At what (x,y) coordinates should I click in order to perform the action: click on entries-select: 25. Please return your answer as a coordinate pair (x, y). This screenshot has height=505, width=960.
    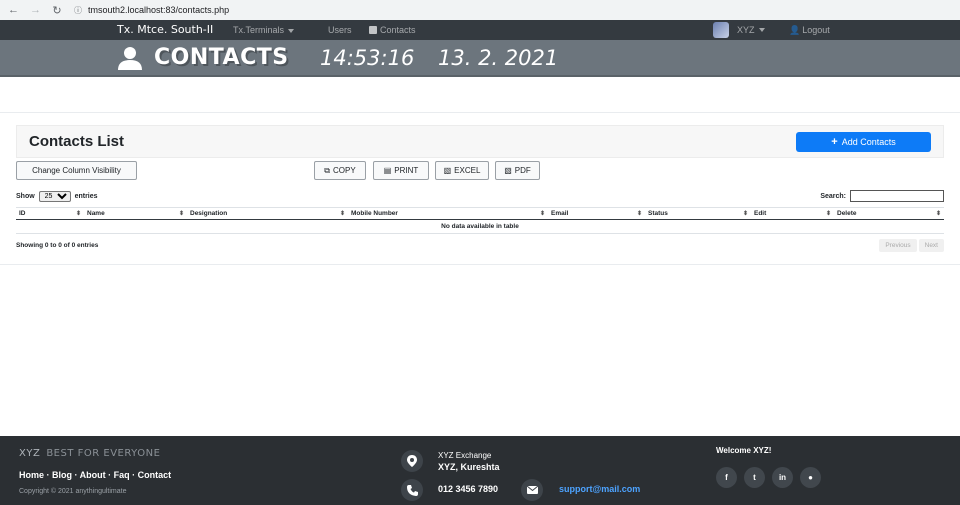
    Looking at the image, I should click on (54, 196).